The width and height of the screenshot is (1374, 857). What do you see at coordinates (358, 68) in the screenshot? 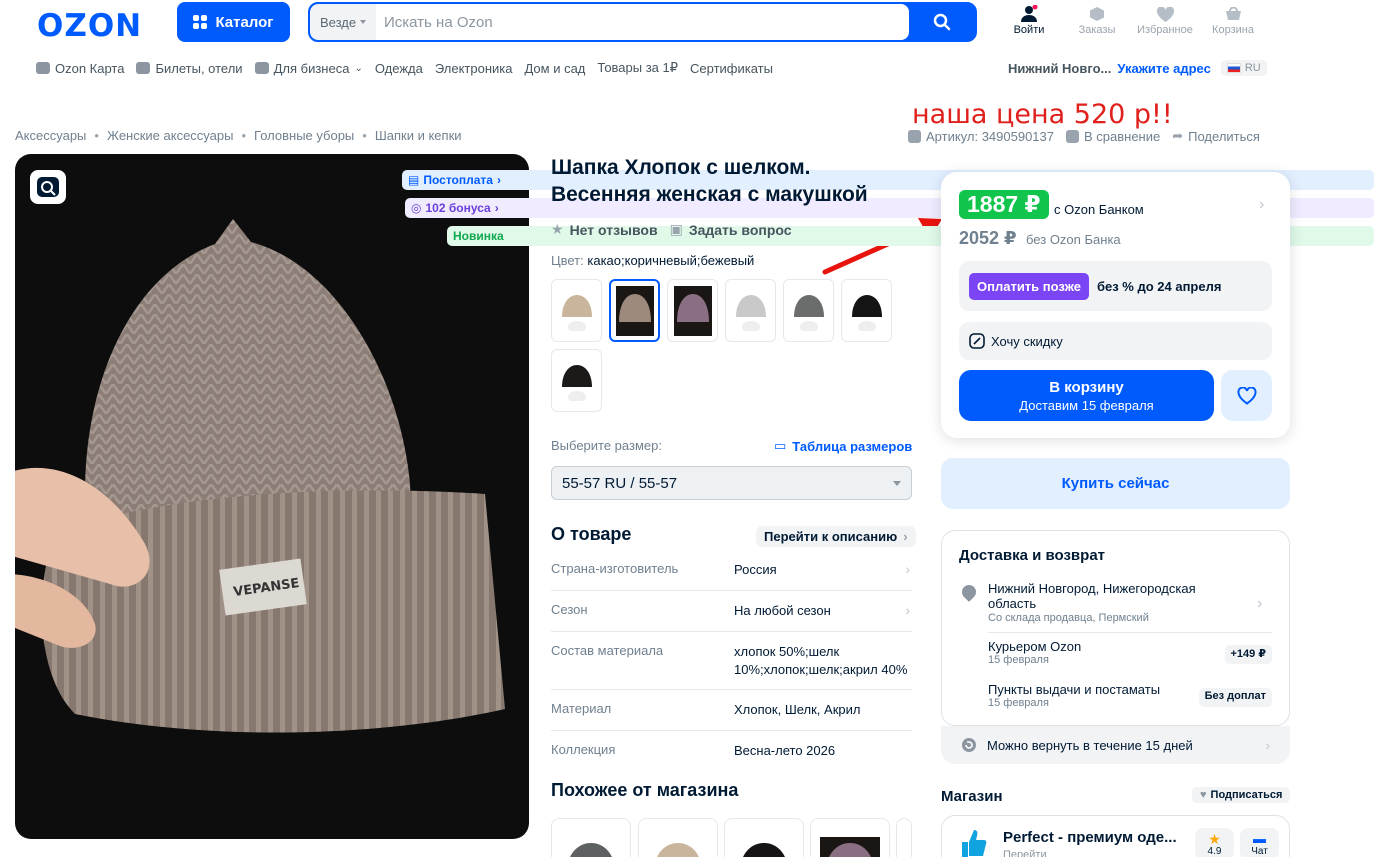
I see `chevron-down-icon: ⌄` at bounding box center [358, 68].